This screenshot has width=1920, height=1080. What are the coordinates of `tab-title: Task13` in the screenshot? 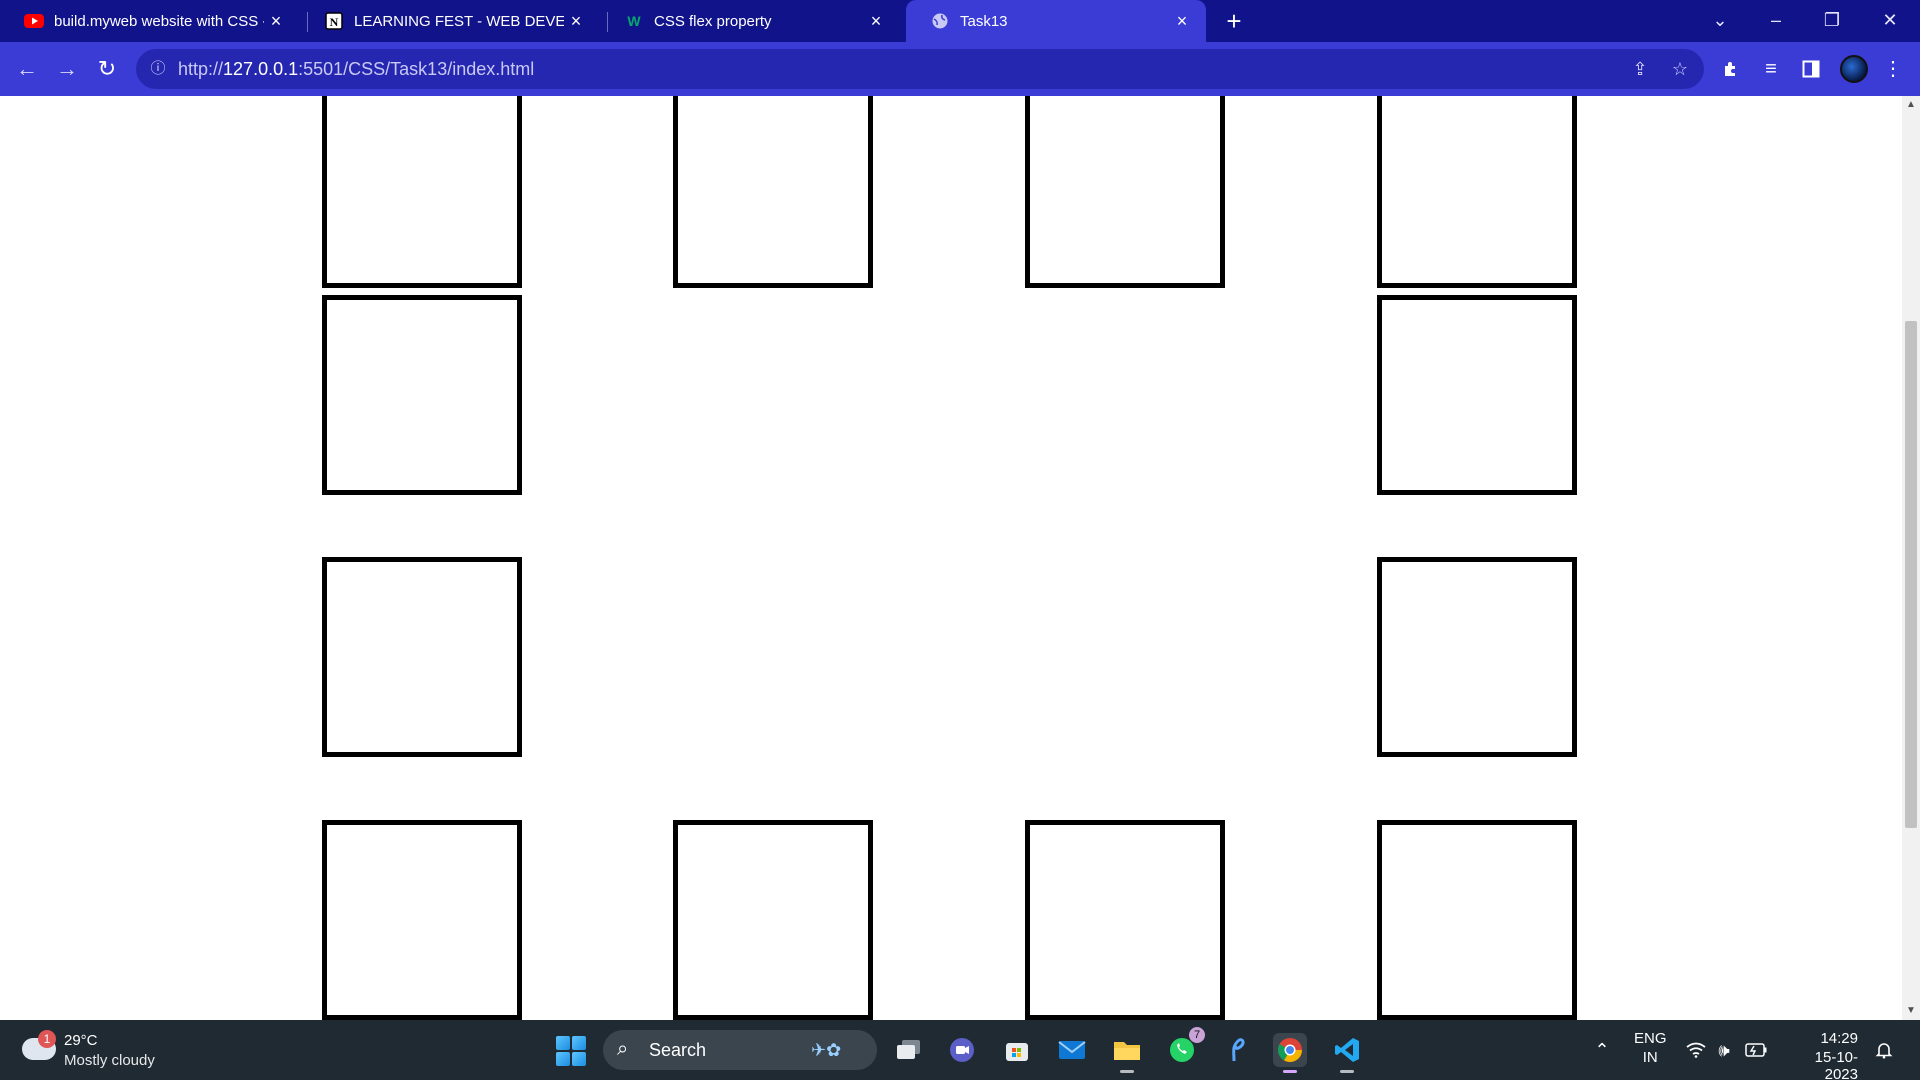 It's located at (984, 21).